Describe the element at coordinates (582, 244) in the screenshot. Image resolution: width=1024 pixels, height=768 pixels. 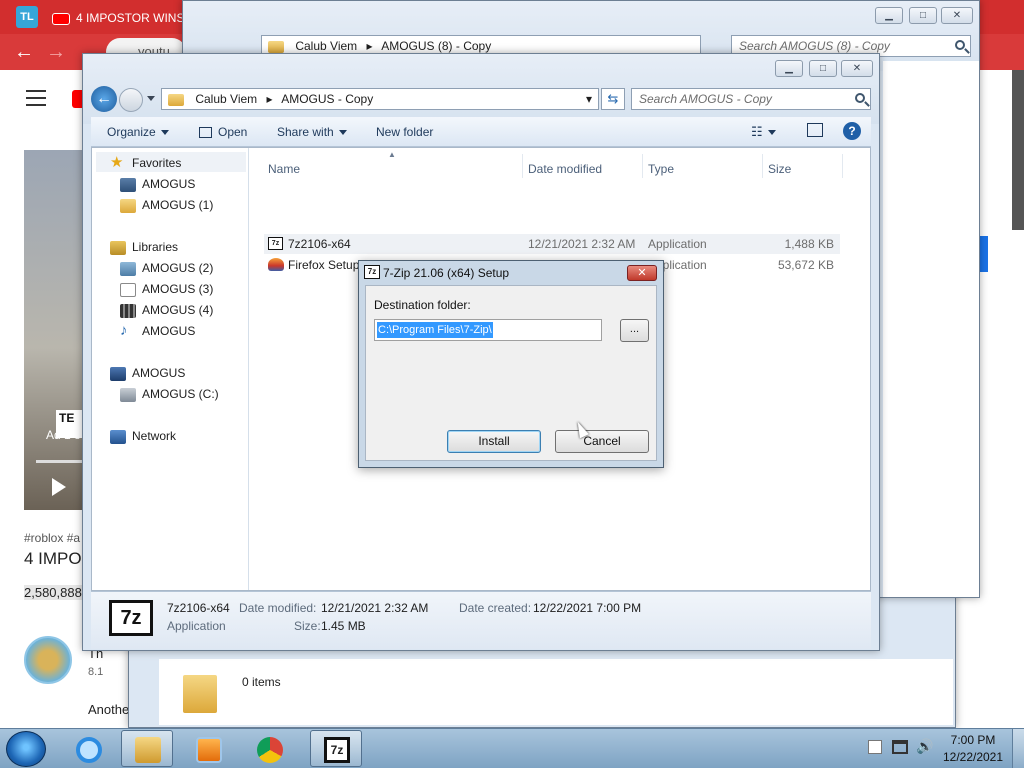
I see `file-date: 12/21/2021 2:32 AM` at that location.